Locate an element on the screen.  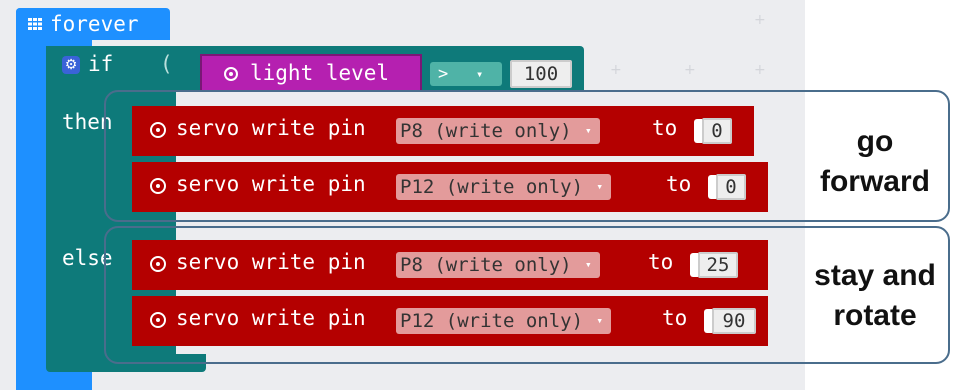
threshold-input: 100 is located at coordinates (541, 74).